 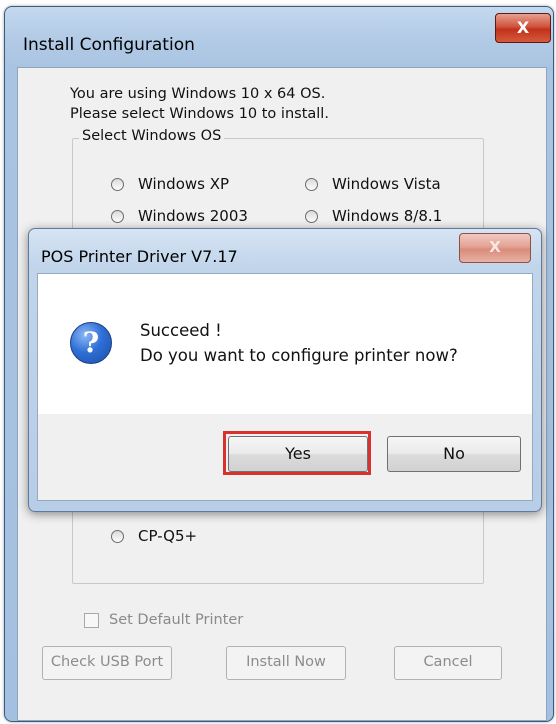 I want to click on check-usb-port-button: Check USB Port, so click(x=107, y=663).